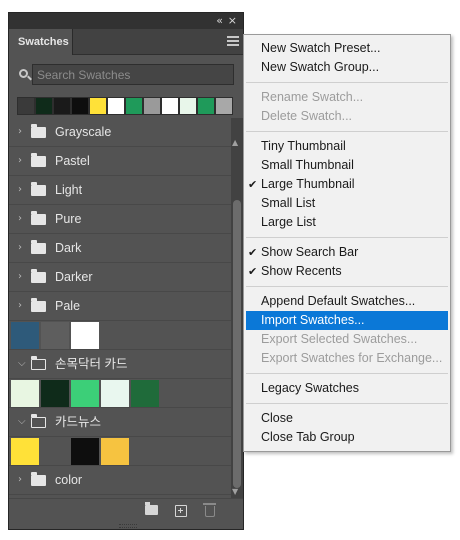 The width and height of the screenshot is (460, 540). Describe the element at coordinates (120, 132) in the screenshot. I see `swatch-group: › Grayscale` at that location.